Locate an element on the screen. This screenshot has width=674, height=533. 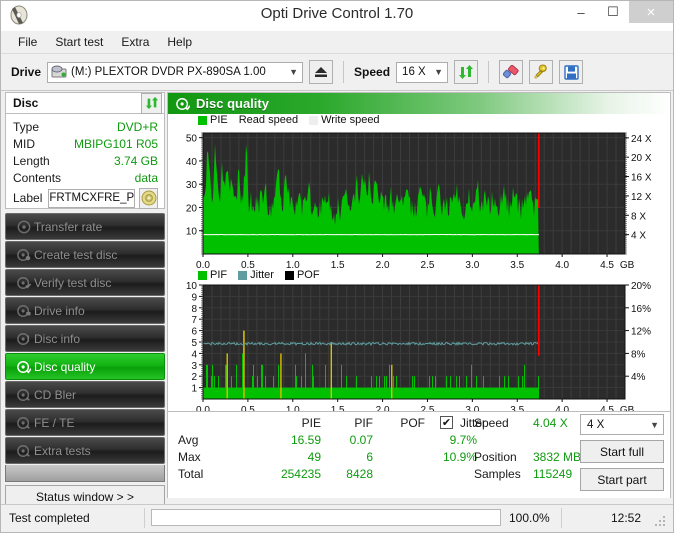
stats-total-pif: 8428 is located at coordinates (359, 474).